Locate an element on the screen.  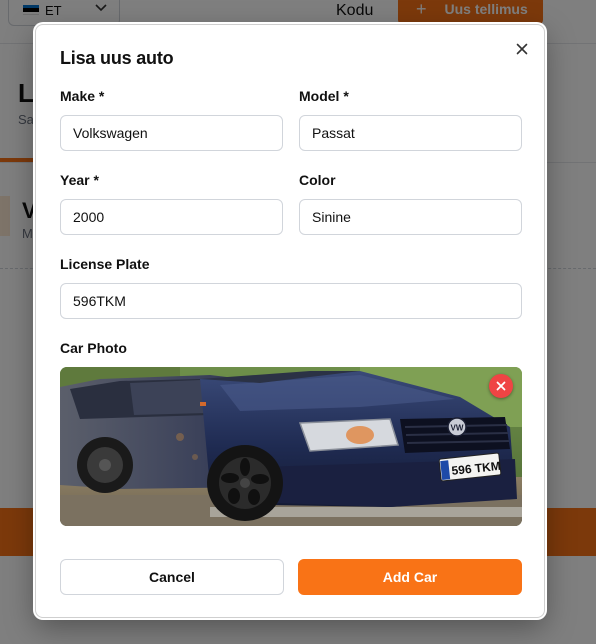
make-input is located at coordinates (171, 133).